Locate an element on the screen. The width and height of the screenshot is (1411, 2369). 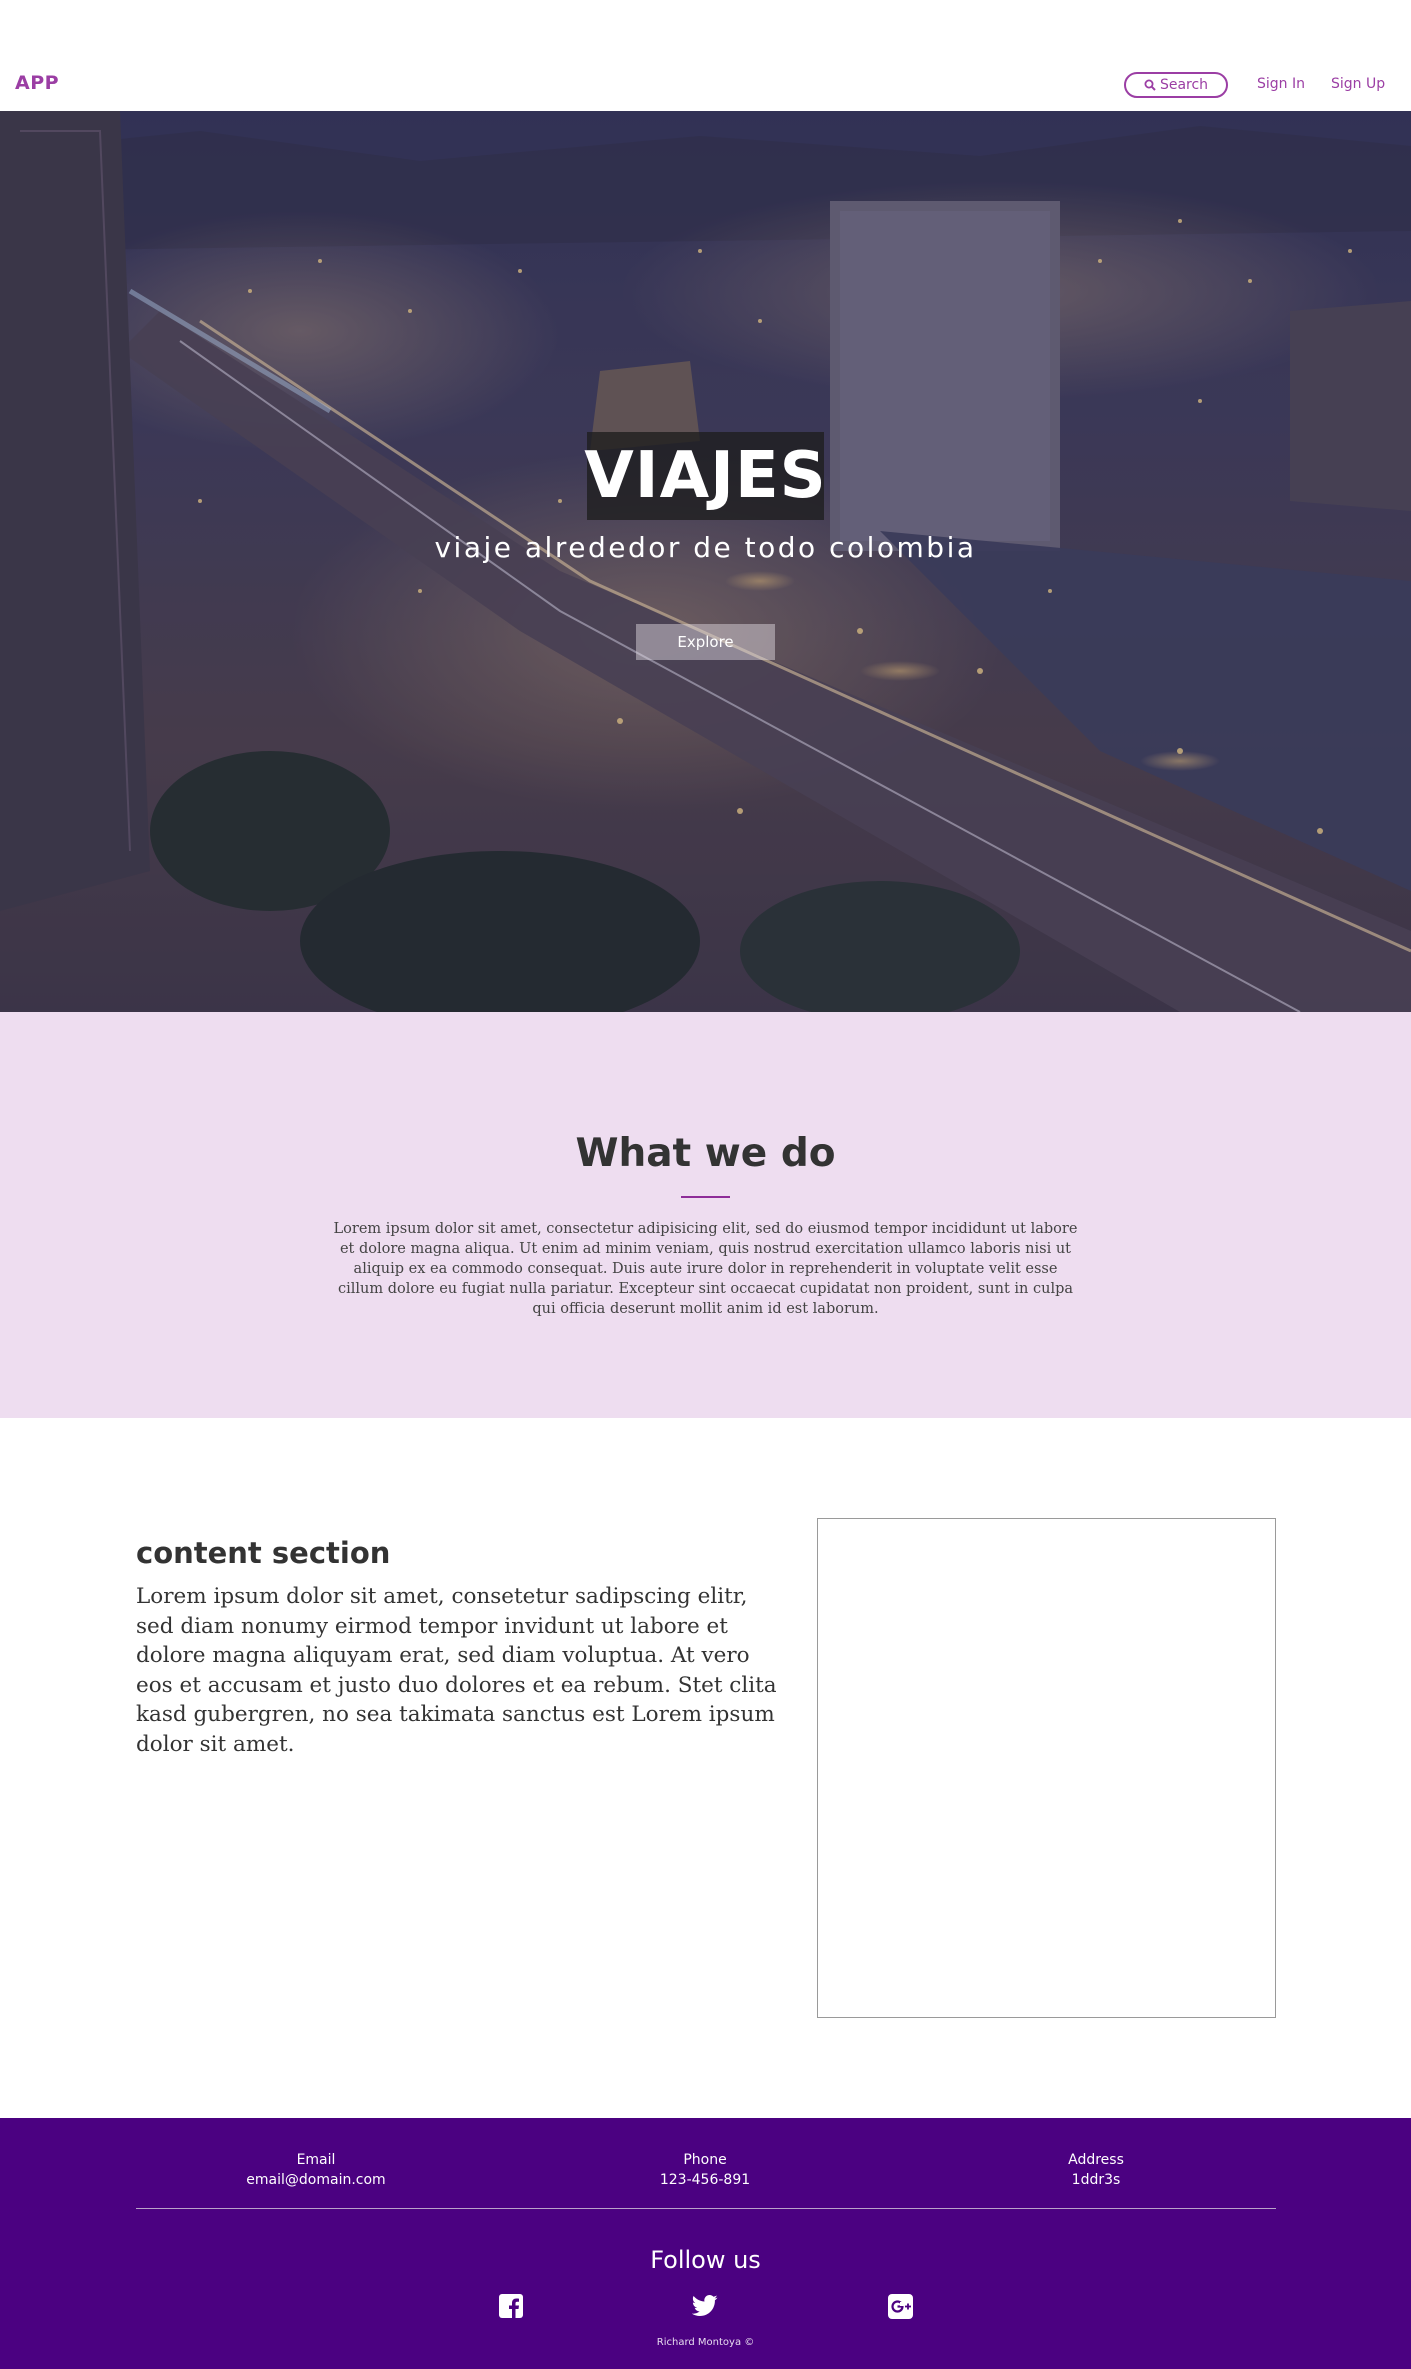
phone-label: Phone is located at coordinates (705, 2160).